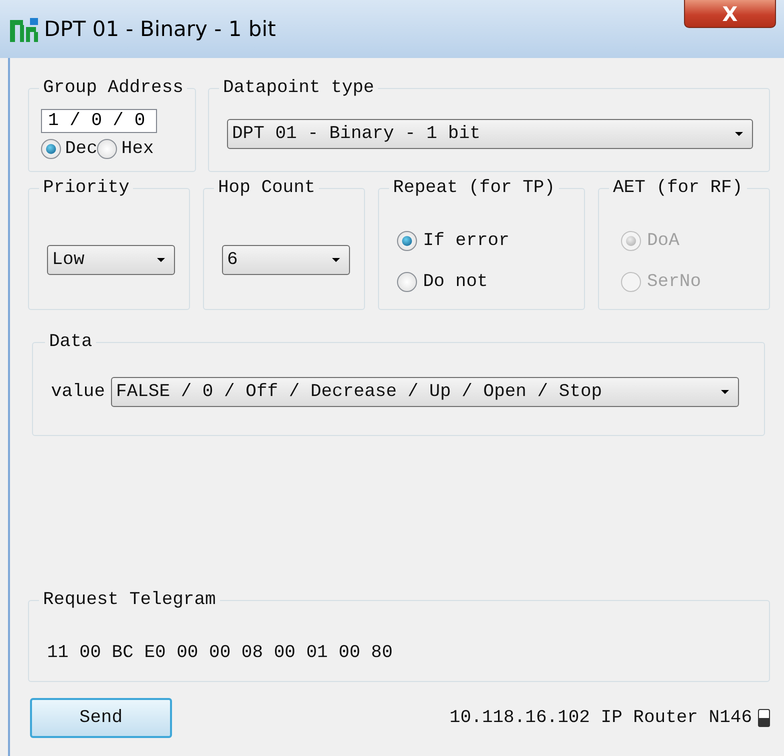 The width and height of the screenshot is (784, 756). What do you see at coordinates (490, 241) in the screenshot?
I see `repeat-radio: If error` at bounding box center [490, 241].